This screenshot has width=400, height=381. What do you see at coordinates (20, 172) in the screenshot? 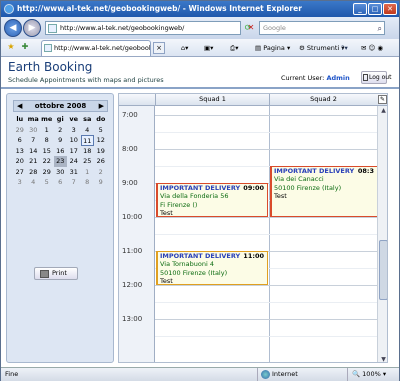
I see `calendar-day: 27` at bounding box center [20, 172].